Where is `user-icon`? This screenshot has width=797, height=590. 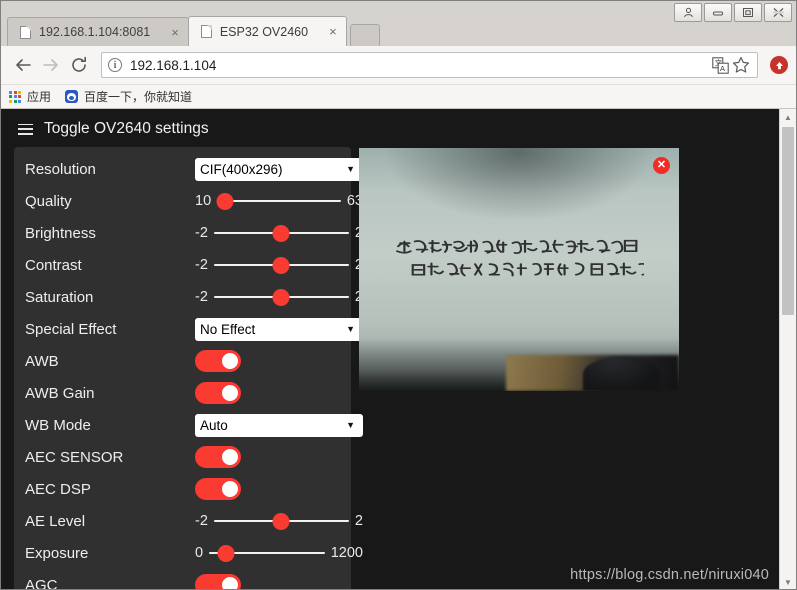 user-icon is located at coordinates (688, 12).